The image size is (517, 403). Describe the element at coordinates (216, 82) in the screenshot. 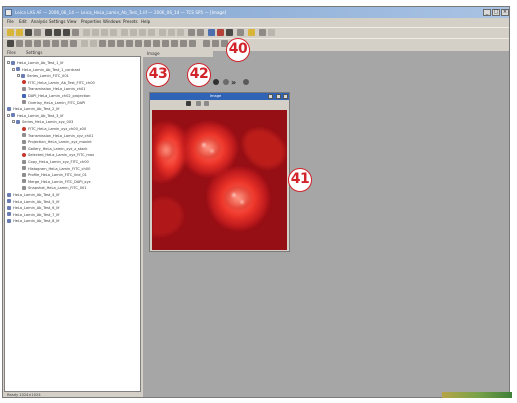

I see `channel-dot-icon` at that location.